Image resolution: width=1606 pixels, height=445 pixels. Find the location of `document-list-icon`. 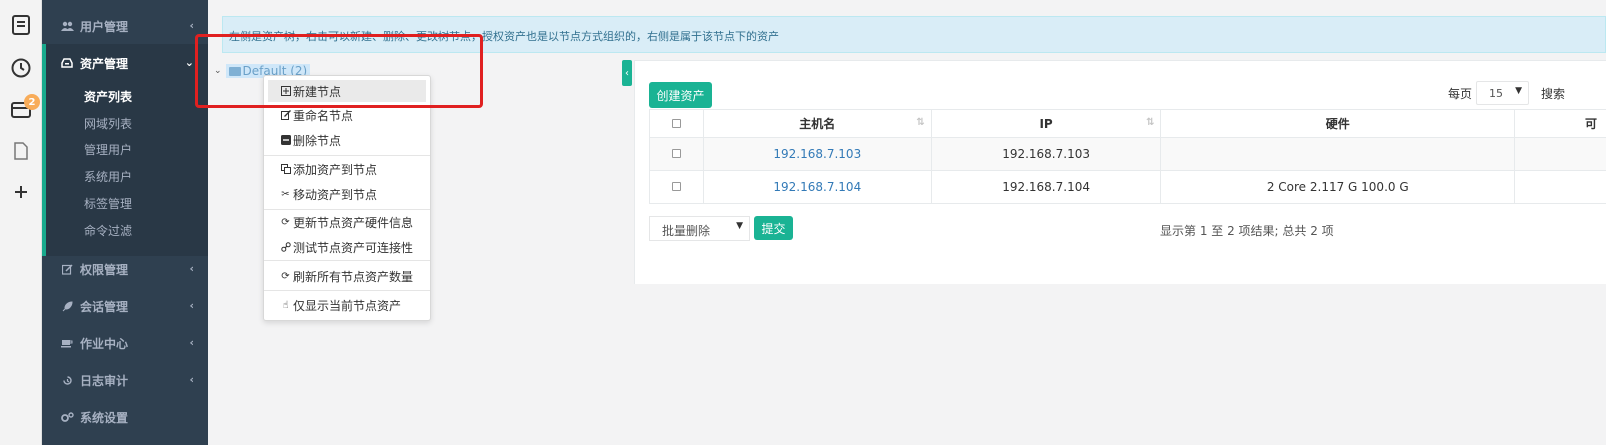

document-list-icon is located at coordinates (21, 25).